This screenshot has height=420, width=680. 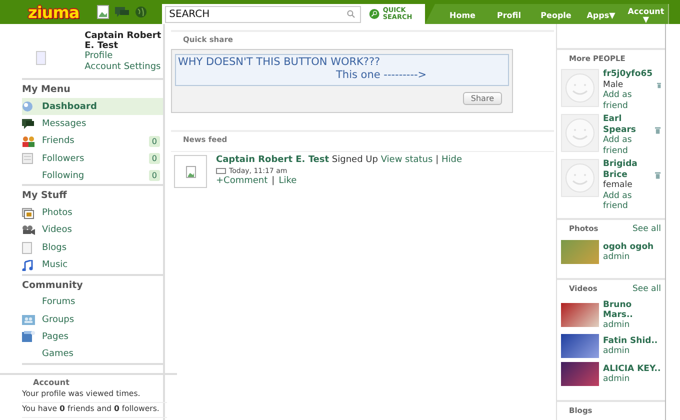 What do you see at coordinates (263, 14) in the screenshot?
I see `search-field: SEARCH` at bounding box center [263, 14].